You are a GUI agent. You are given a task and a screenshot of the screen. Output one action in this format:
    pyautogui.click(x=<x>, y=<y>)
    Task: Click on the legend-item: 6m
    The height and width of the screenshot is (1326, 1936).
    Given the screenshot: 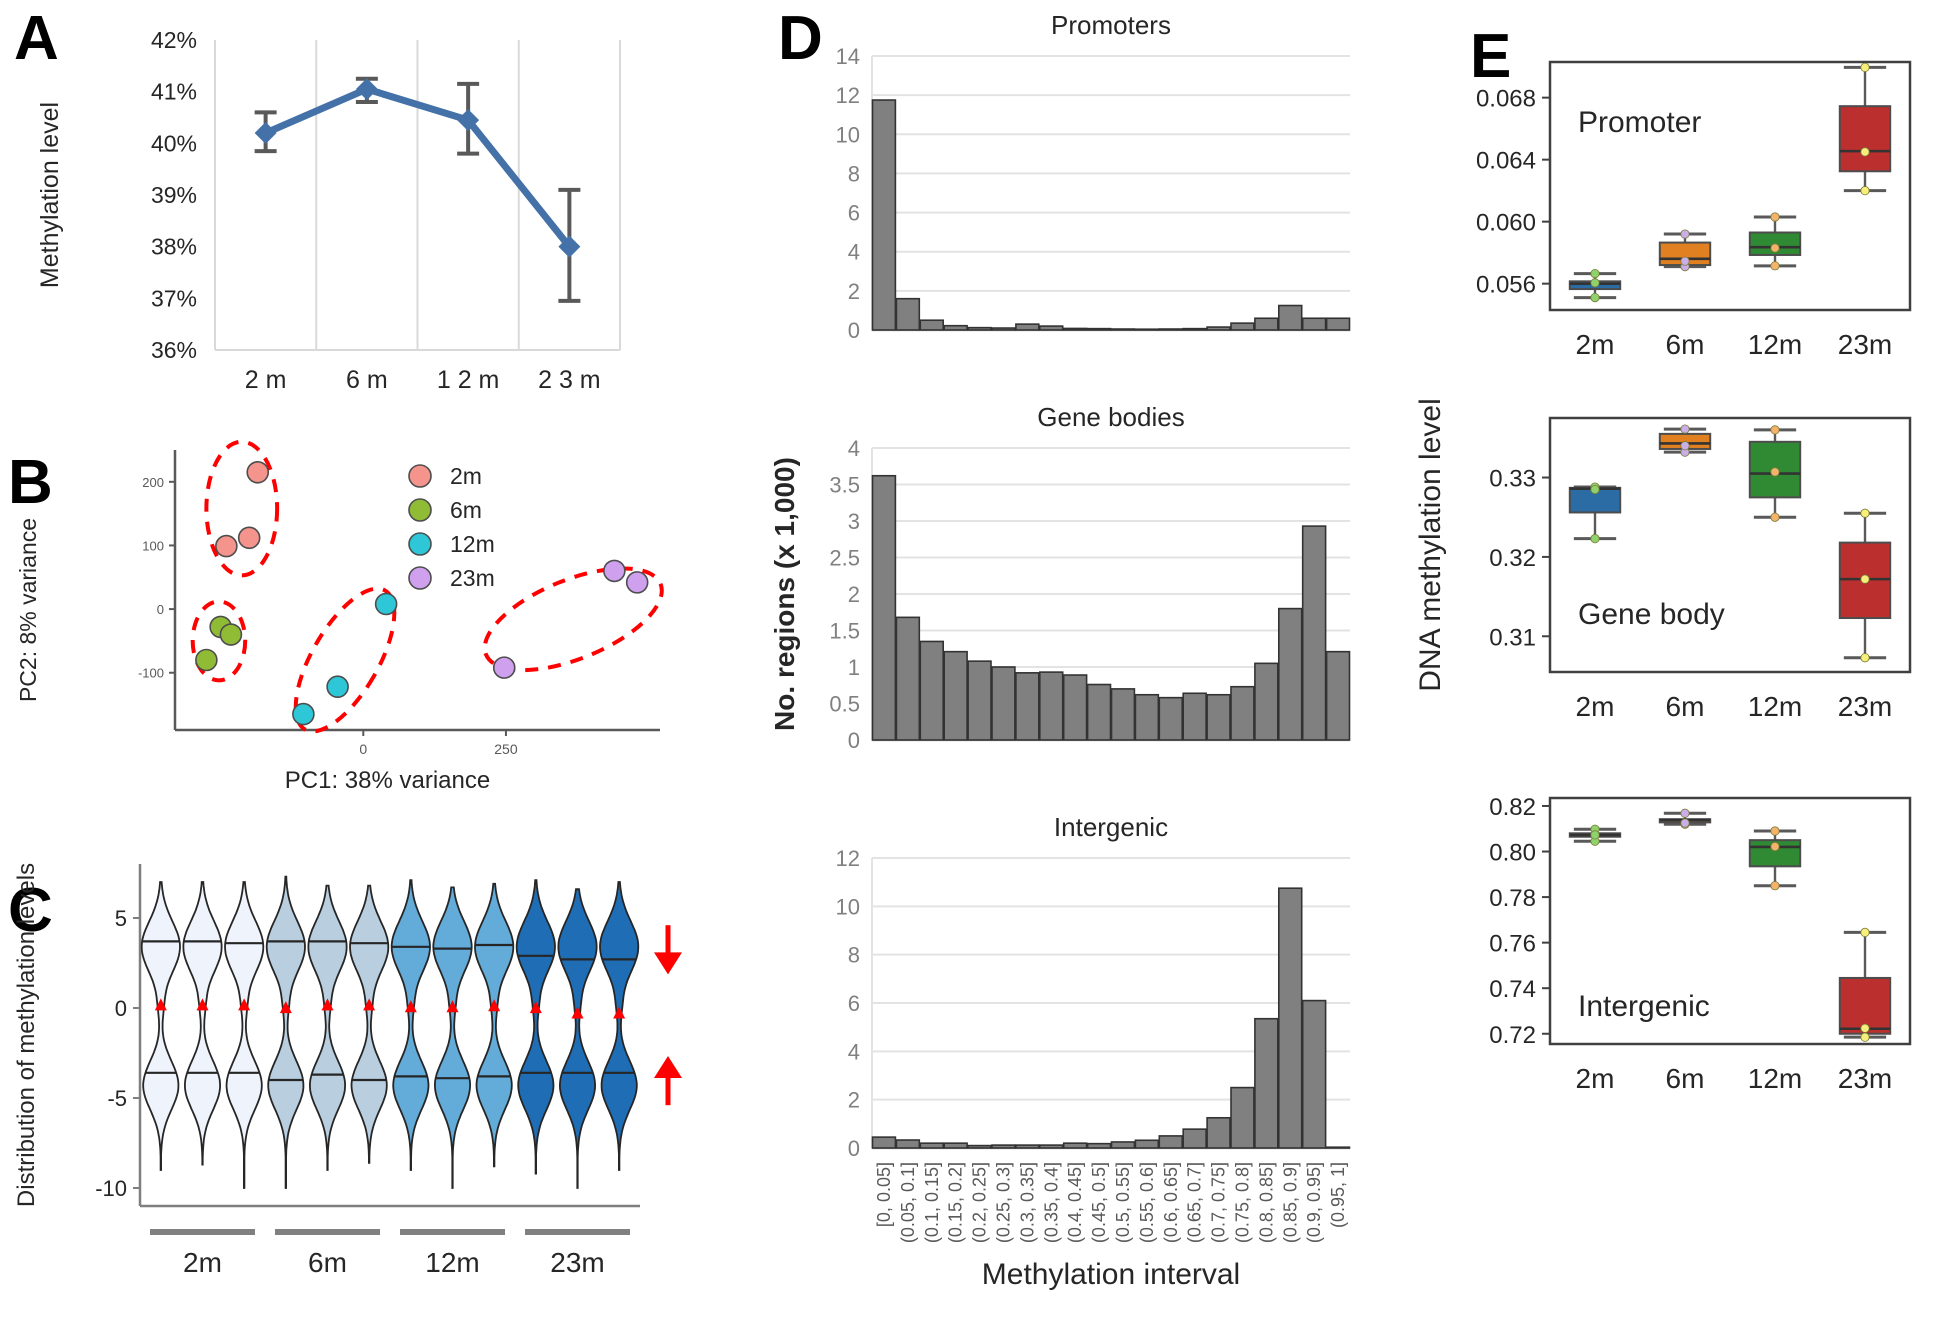 What is the action you would take?
    pyautogui.click(x=445, y=510)
    